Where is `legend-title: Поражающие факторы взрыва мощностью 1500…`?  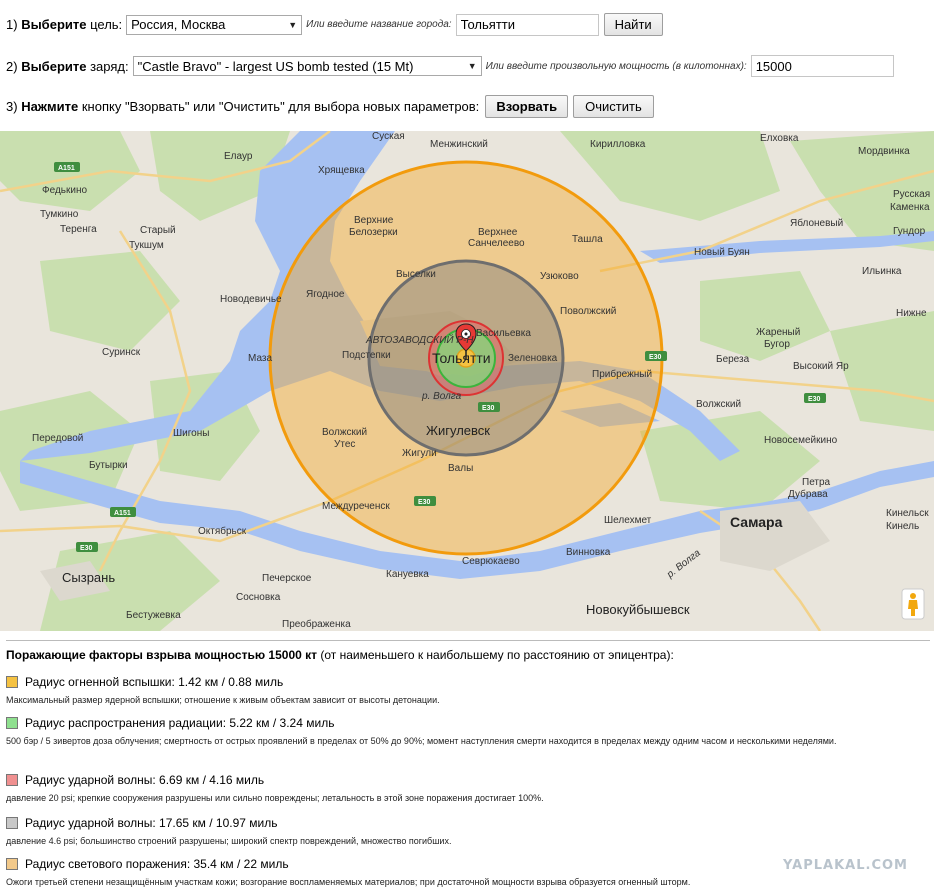
legend-title: Поражающие факторы взрыва мощностью 1500… is located at coordinates (340, 655).